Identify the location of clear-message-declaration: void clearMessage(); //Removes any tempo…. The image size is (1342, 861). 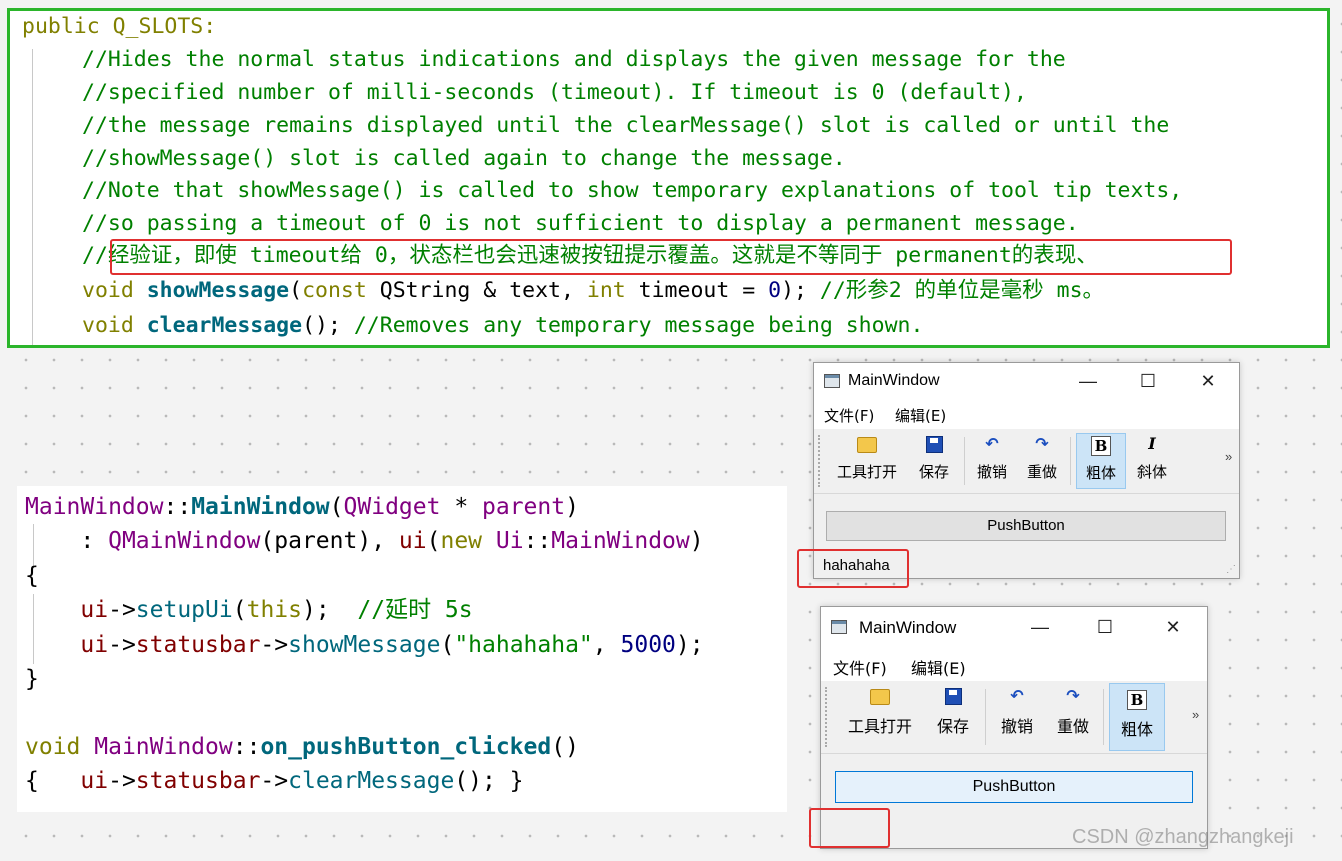
(503, 325).